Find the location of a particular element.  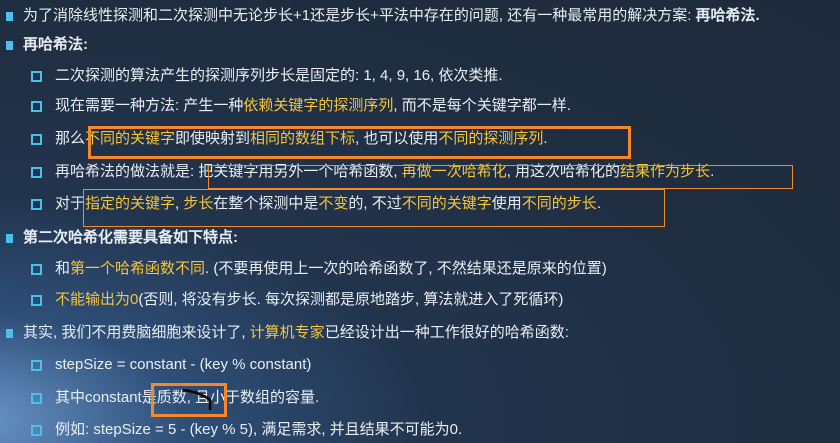

text-segment: 那么 is located at coordinates (70, 138).